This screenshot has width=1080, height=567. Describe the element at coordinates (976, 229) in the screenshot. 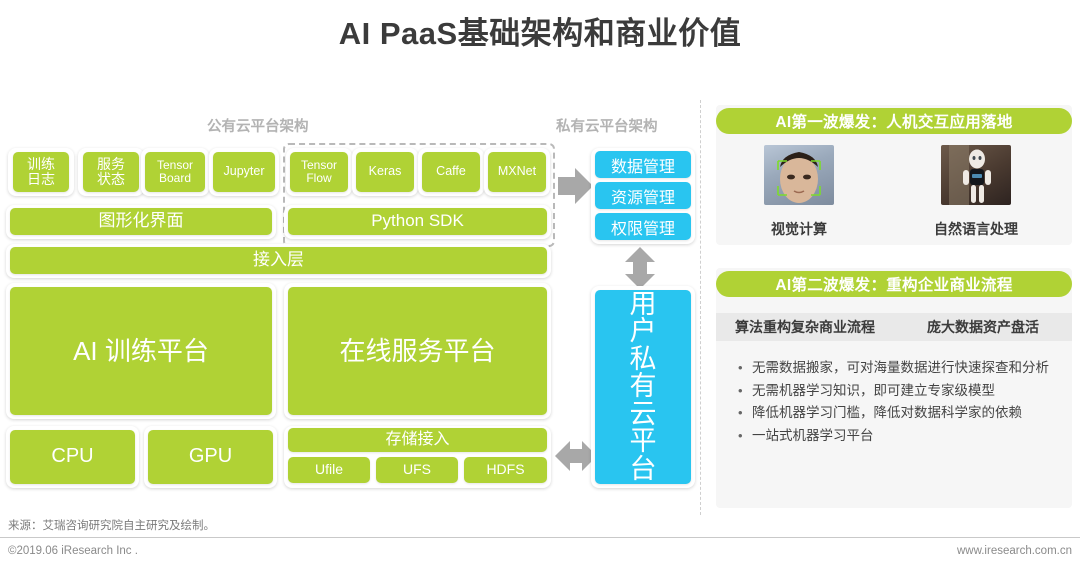

I see `wave1-caption-1: 自然语言处理` at that location.